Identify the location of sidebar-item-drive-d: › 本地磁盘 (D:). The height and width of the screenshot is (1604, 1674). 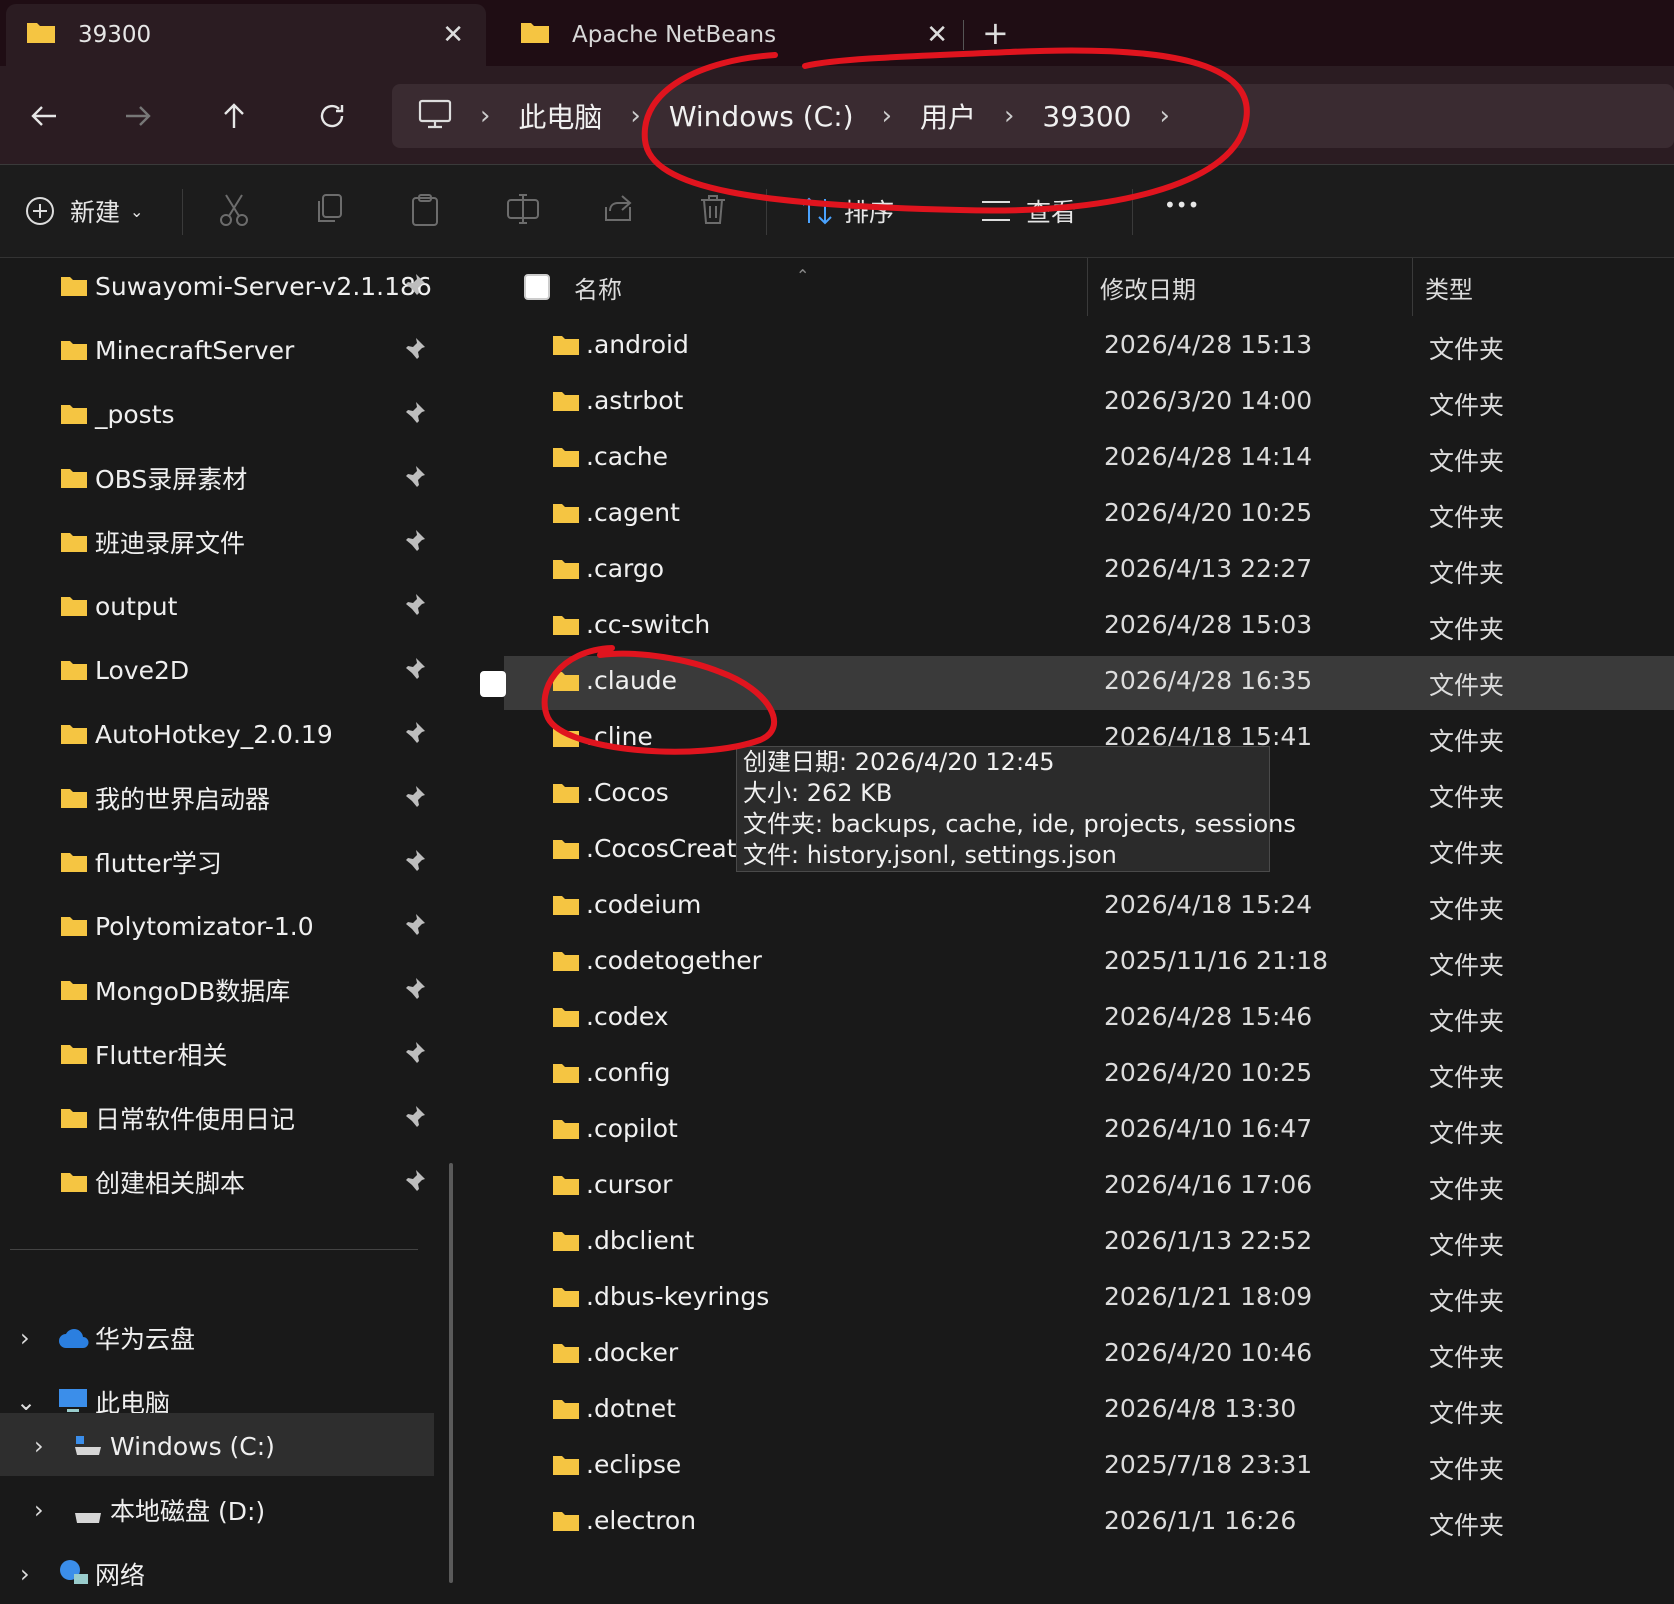
(220, 1510).